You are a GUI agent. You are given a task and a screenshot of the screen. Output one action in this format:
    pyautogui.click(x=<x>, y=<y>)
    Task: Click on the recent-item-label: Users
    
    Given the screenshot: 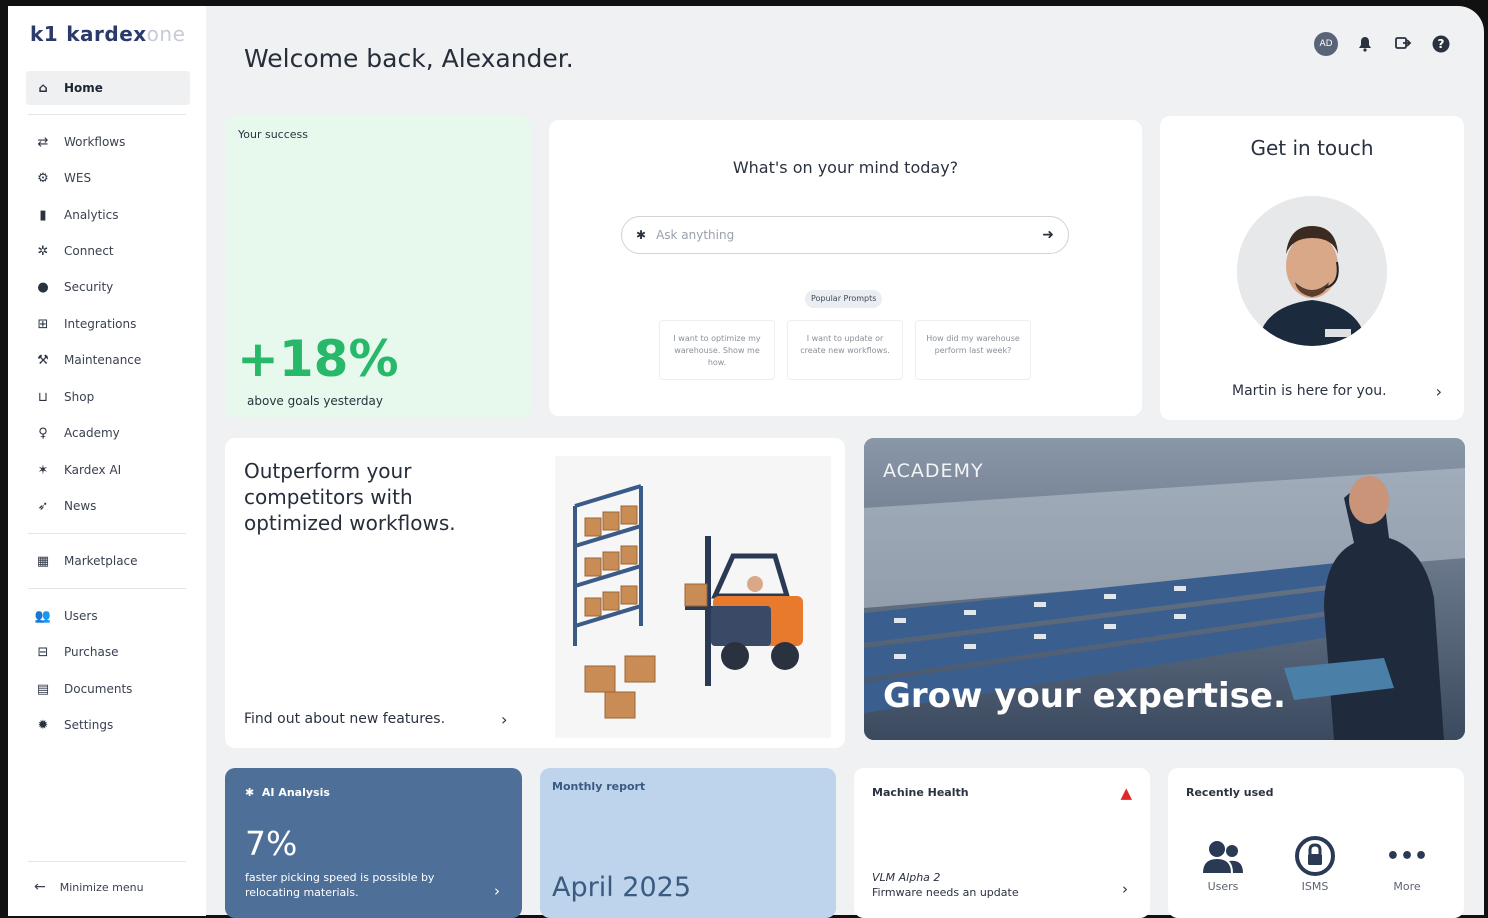 What is the action you would take?
    pyautogui.click(x=1223, y=886)
    